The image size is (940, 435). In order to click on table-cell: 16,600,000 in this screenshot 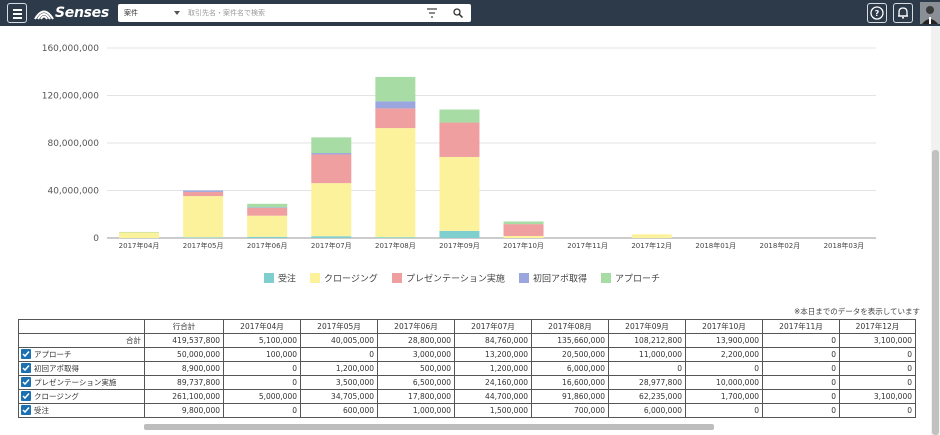, I will do `click(570, 382)`.